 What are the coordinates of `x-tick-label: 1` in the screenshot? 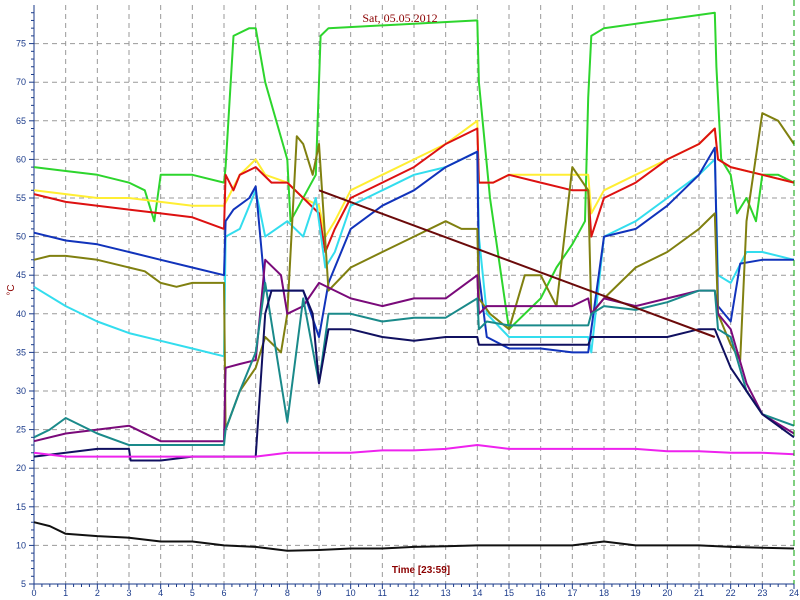 It's located at (65, 593).